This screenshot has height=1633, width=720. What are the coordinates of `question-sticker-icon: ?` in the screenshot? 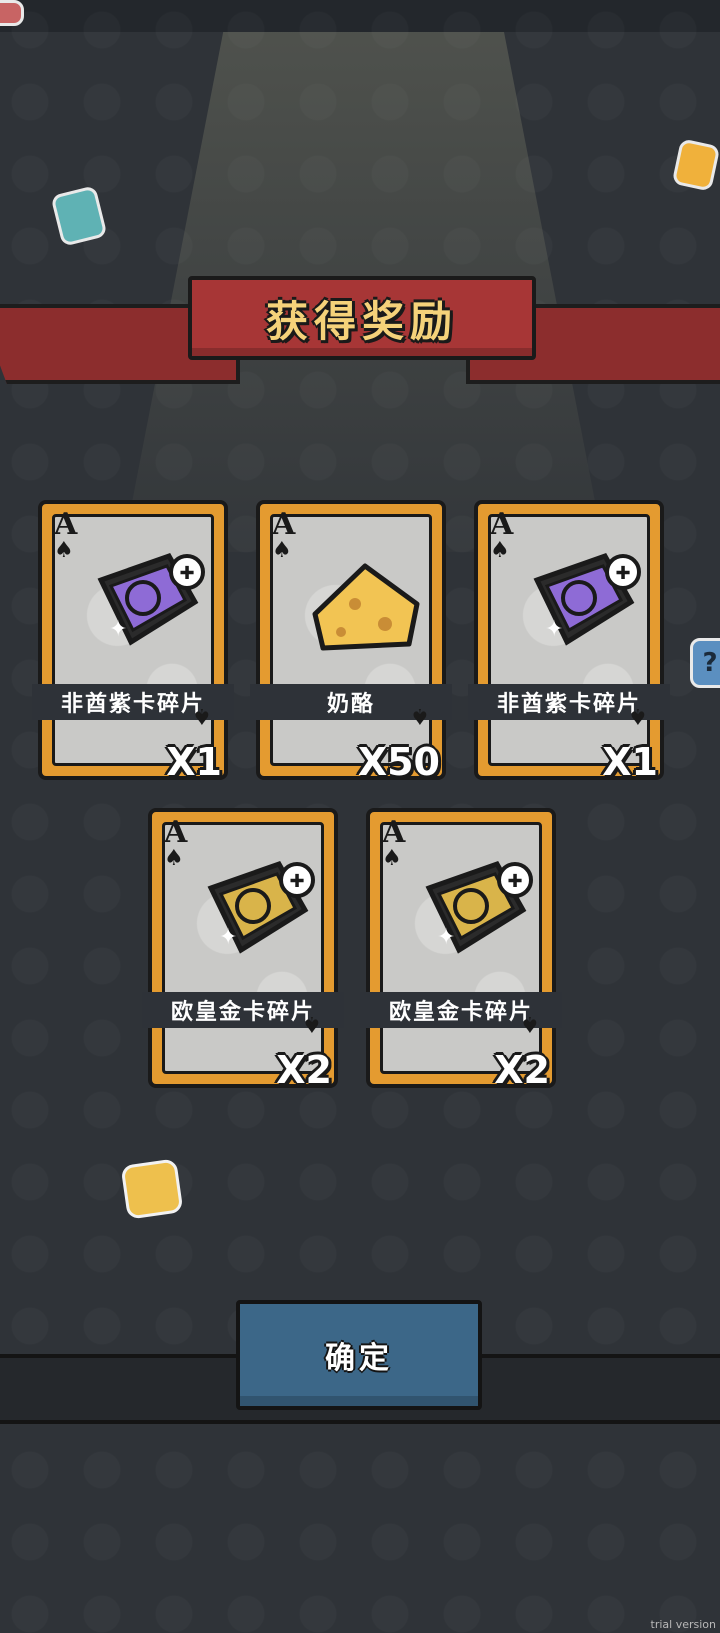 It's located at (705, 663).